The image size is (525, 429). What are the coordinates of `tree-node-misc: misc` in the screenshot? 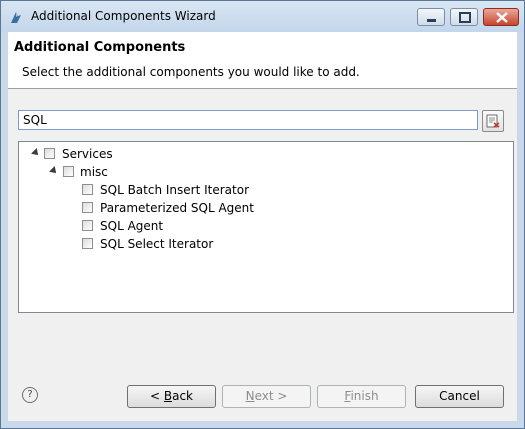 It's located at (264, 172).